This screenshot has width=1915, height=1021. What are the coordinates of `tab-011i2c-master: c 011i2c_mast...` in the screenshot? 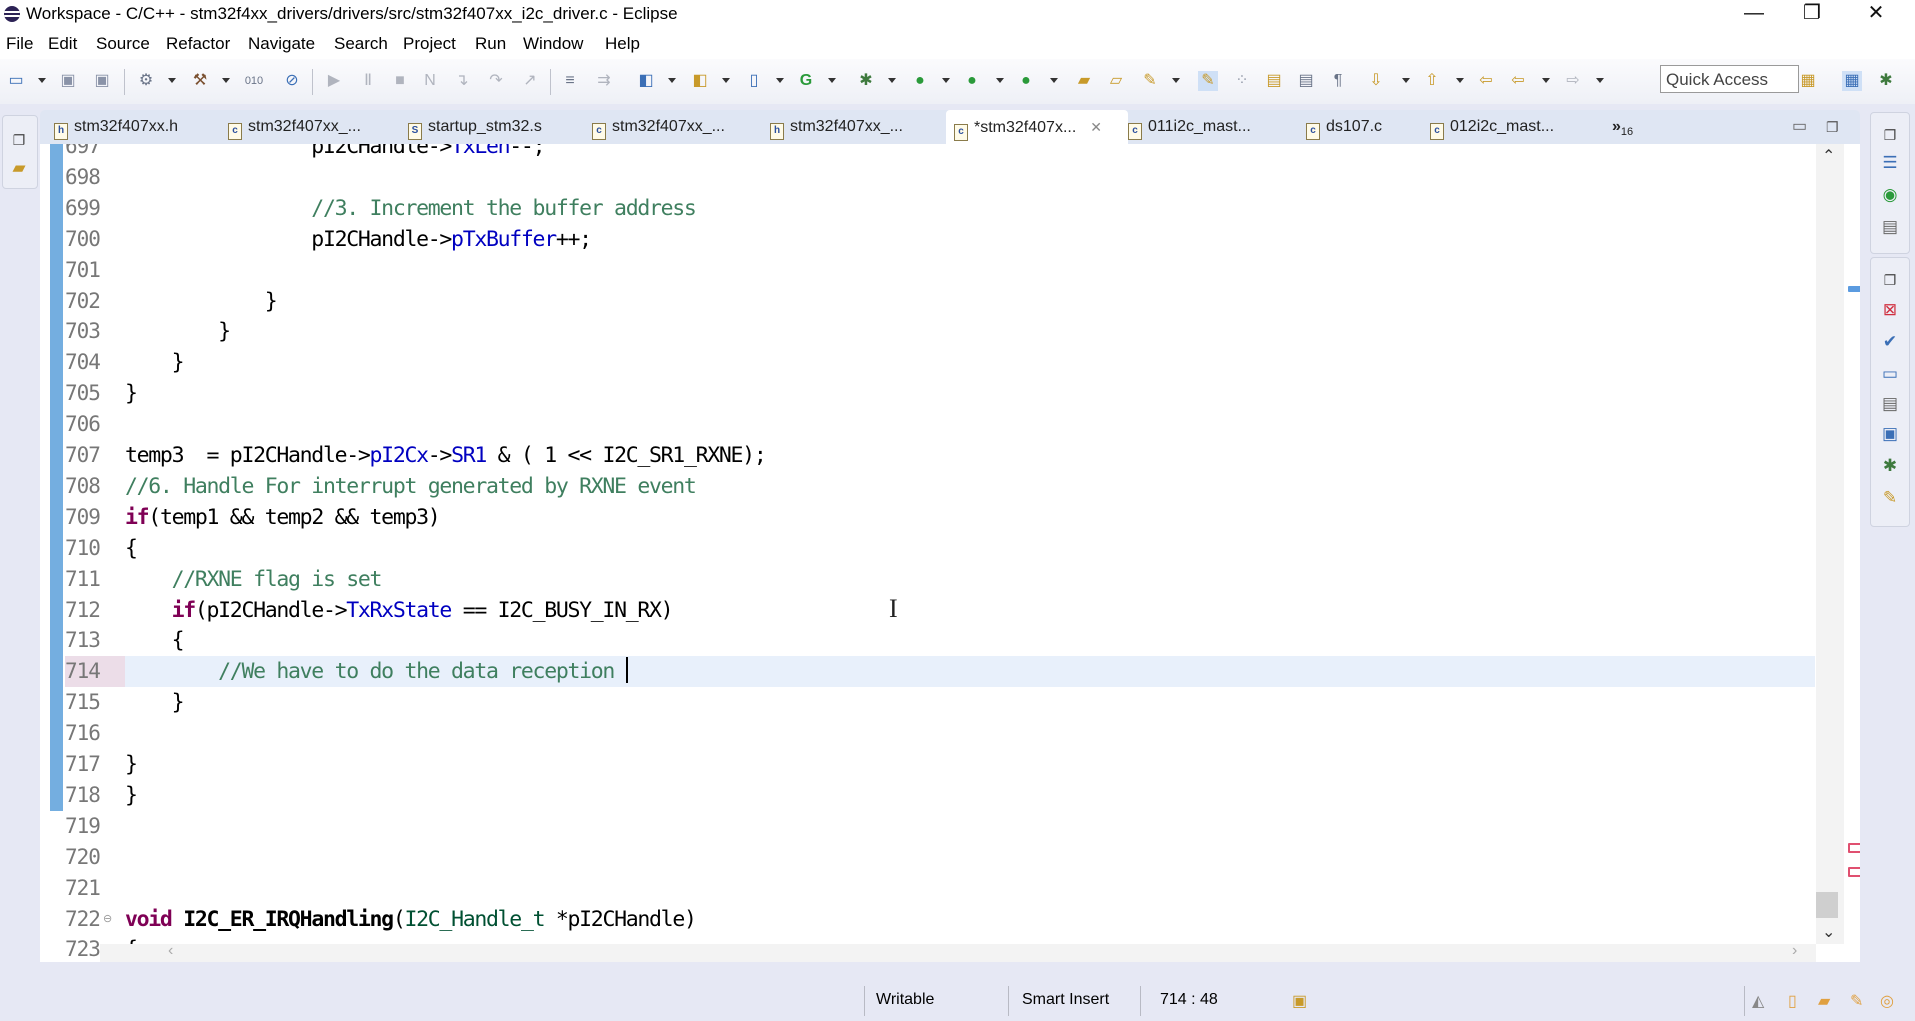 It's located at (1189, 127).